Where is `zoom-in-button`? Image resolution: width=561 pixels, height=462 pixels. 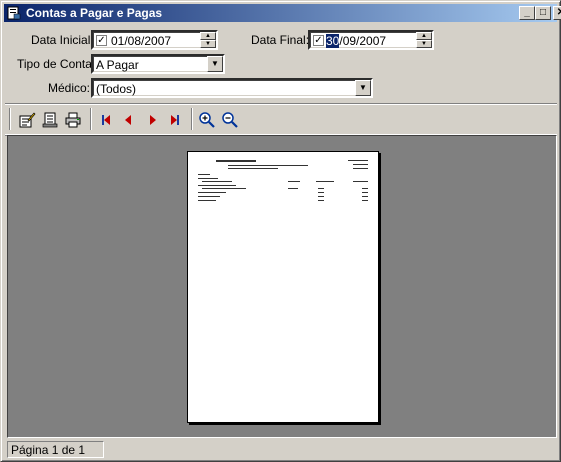
zoom-in-button is located at coordinates (207, 120).